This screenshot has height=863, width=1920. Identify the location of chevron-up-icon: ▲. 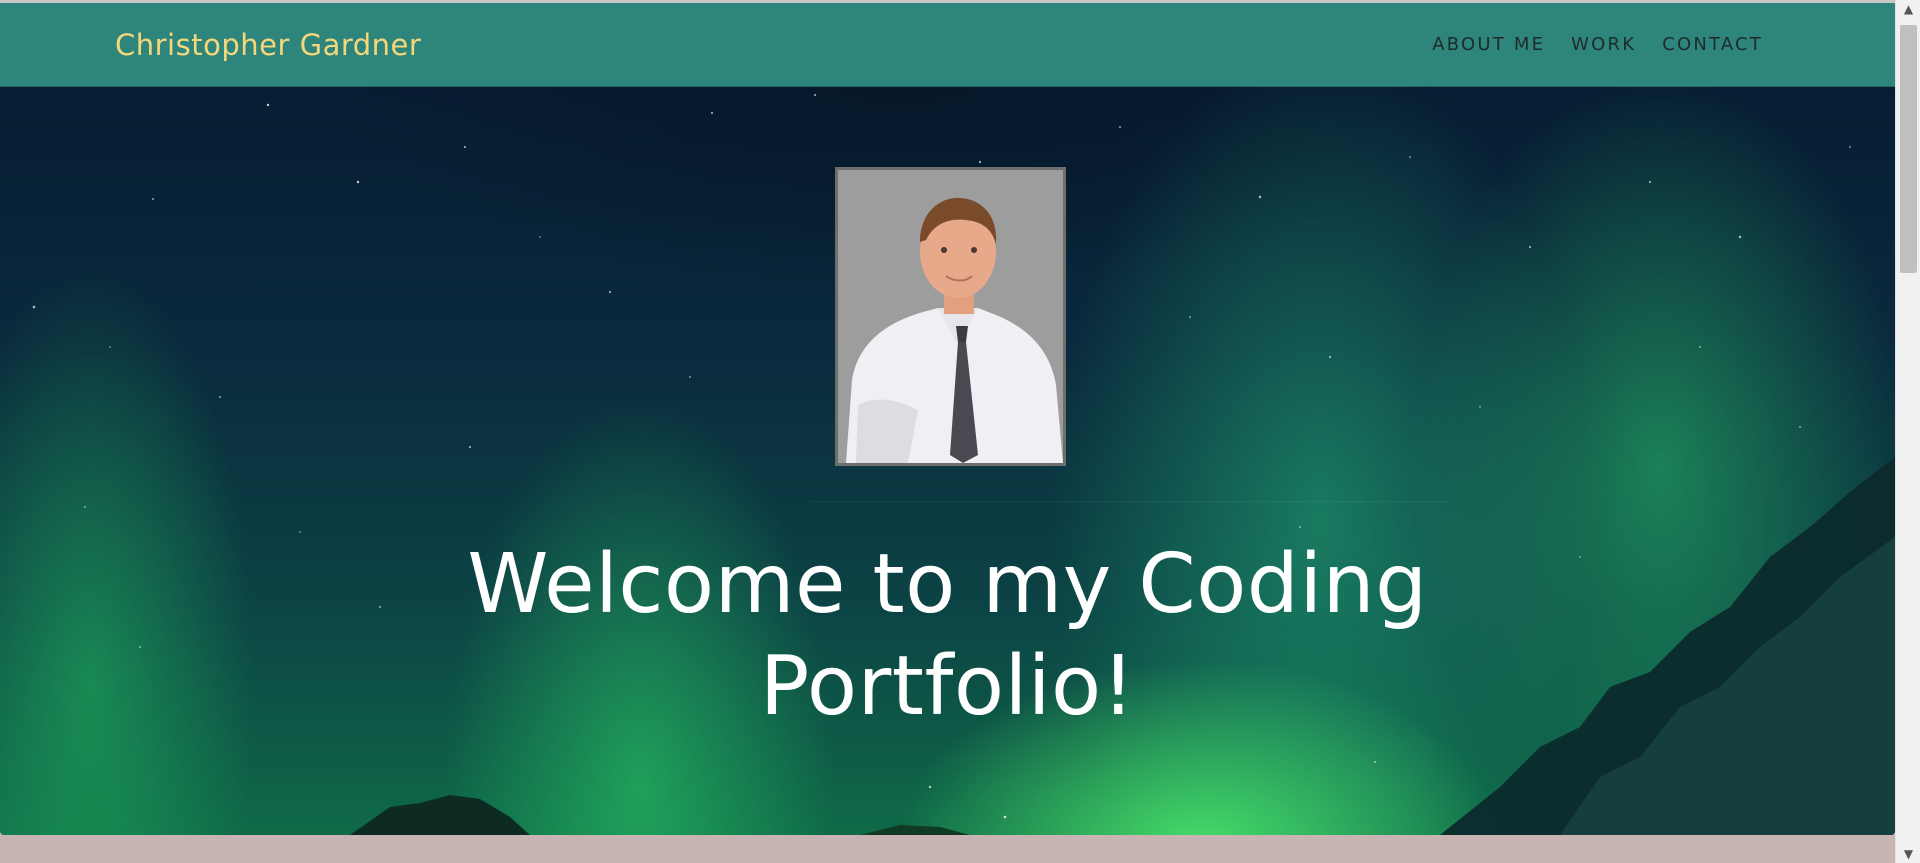
(1908, 9).